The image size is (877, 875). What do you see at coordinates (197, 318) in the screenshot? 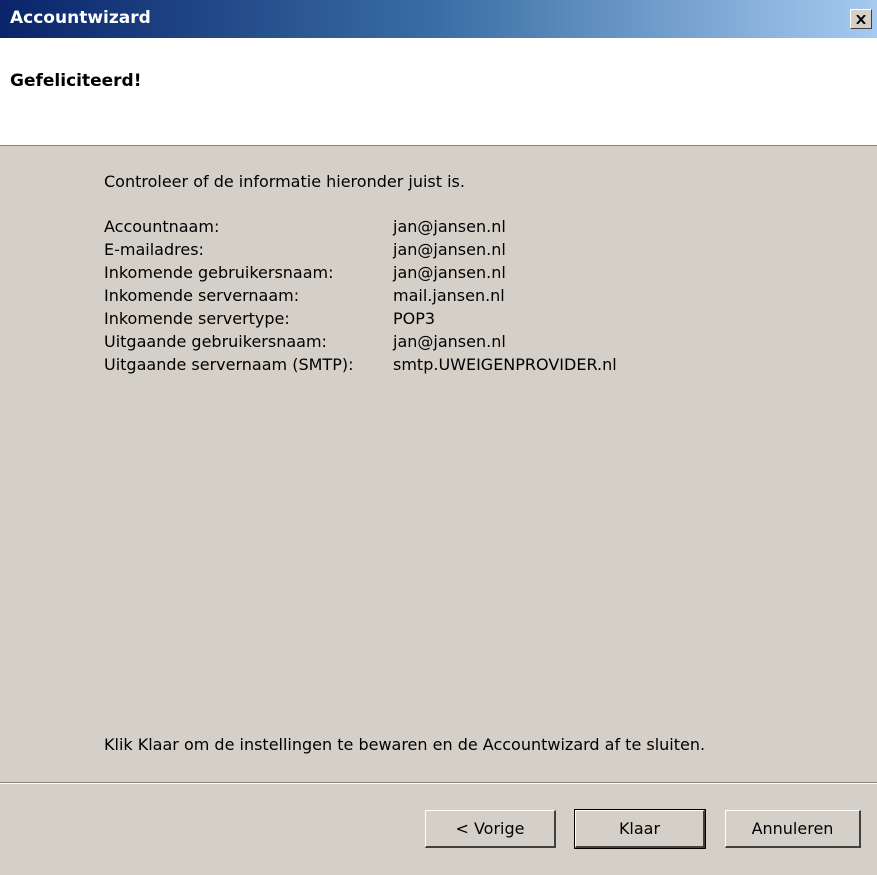
I see `info-label: Inkomende servertype:` at bounding box center [197, 318].